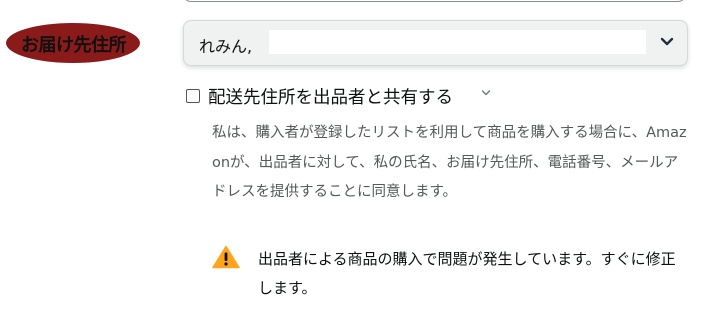 The width and height of the screenshot is (709, 313). I want to click on share-address-row: 配送先住所を出品者と共有する, so click(338, 96).